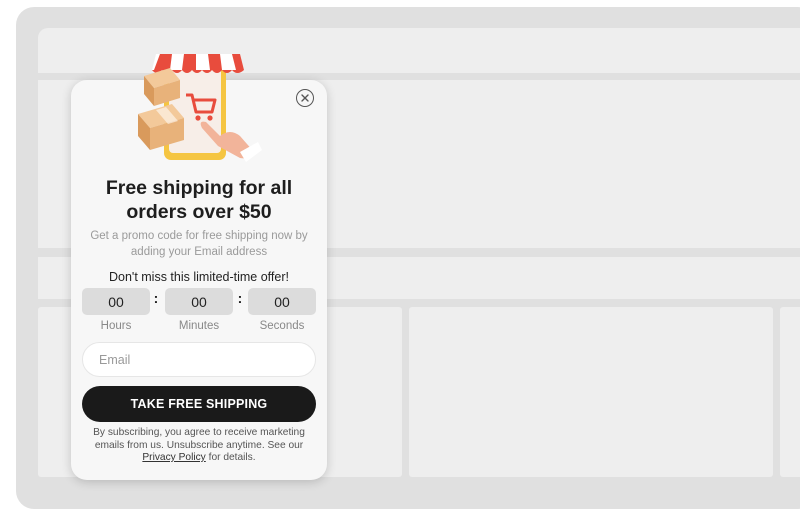 The width and height of the screenshot is (800, 514). I want to click on disclaimer-suffix: for details., so click(230, 457).